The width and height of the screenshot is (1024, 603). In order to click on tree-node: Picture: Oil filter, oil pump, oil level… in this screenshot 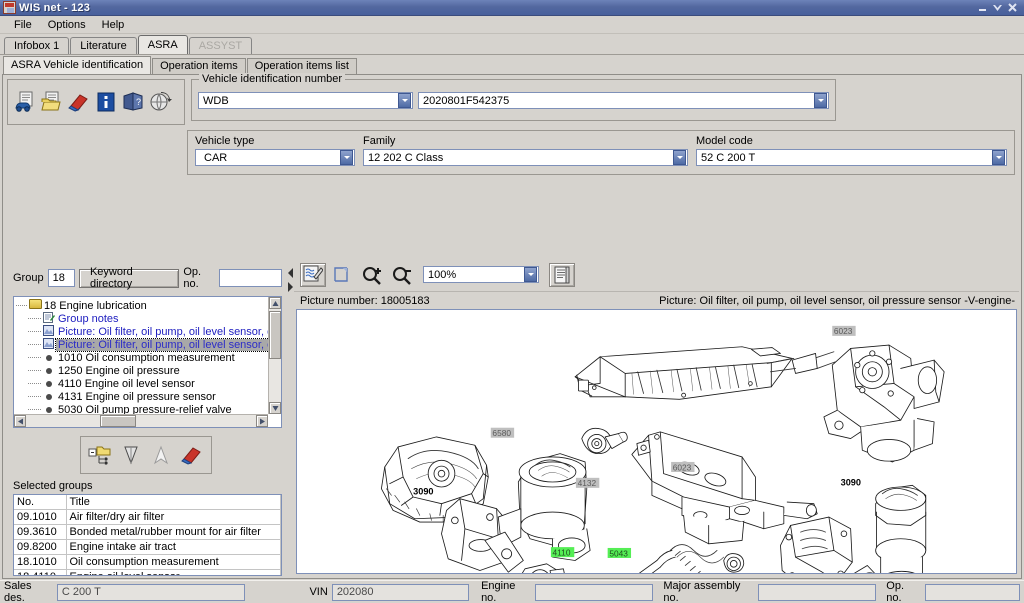, I will do `click(142, 331)`.